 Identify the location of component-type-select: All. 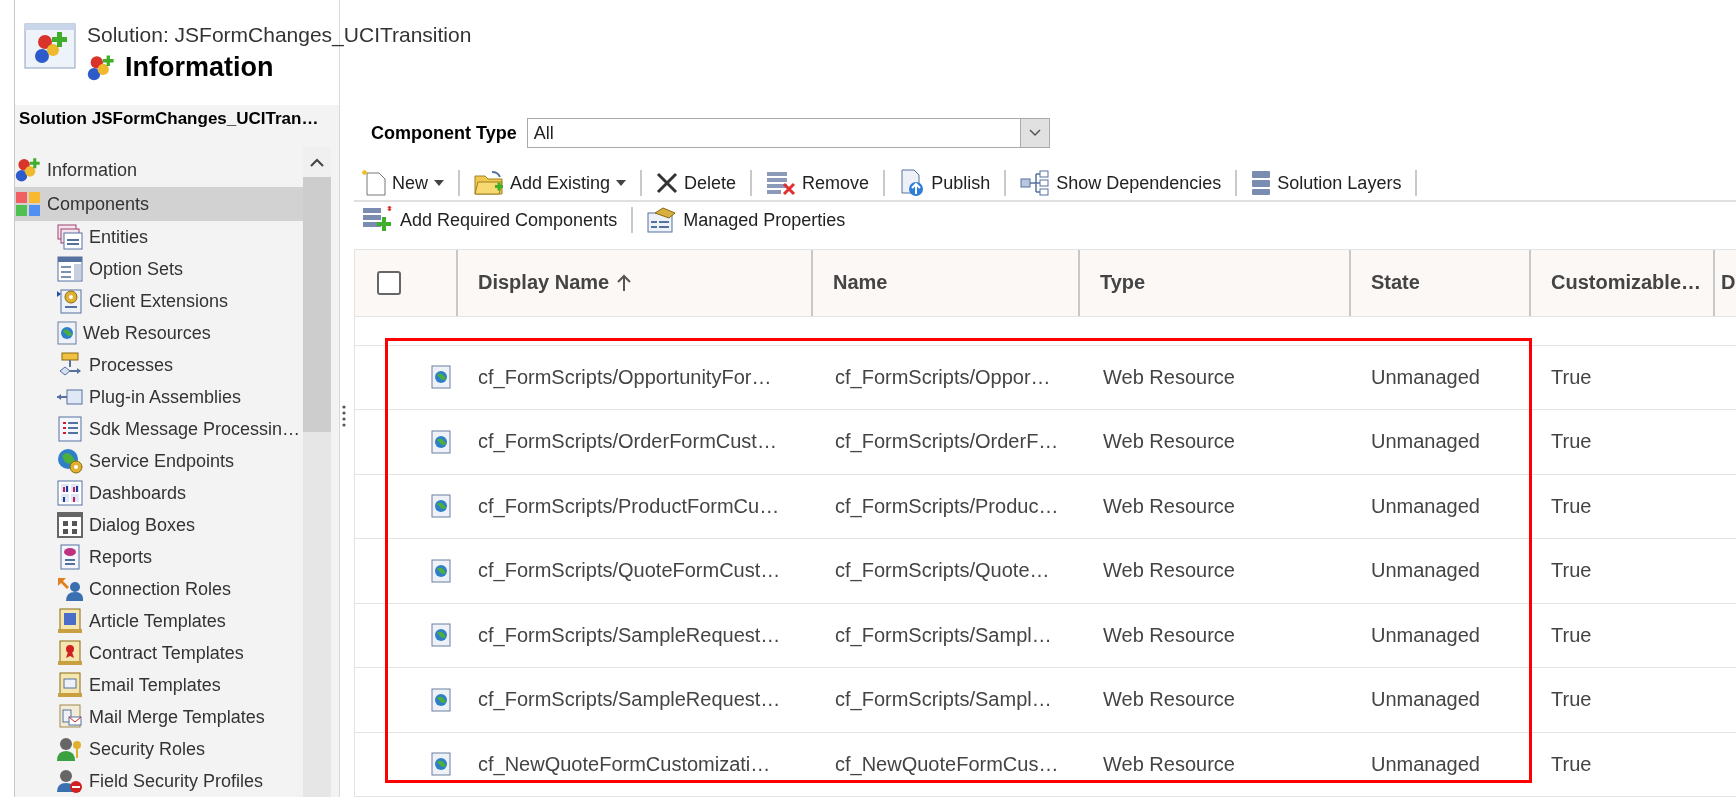
(788, 133).